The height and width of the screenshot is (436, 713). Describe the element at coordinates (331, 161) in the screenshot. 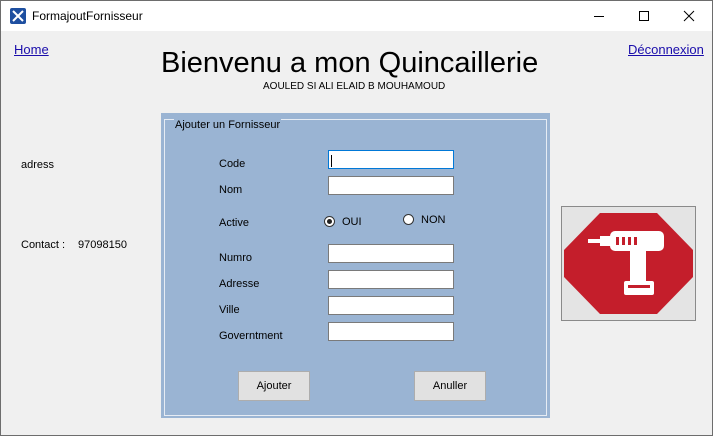

I see `text-caret` at that location.